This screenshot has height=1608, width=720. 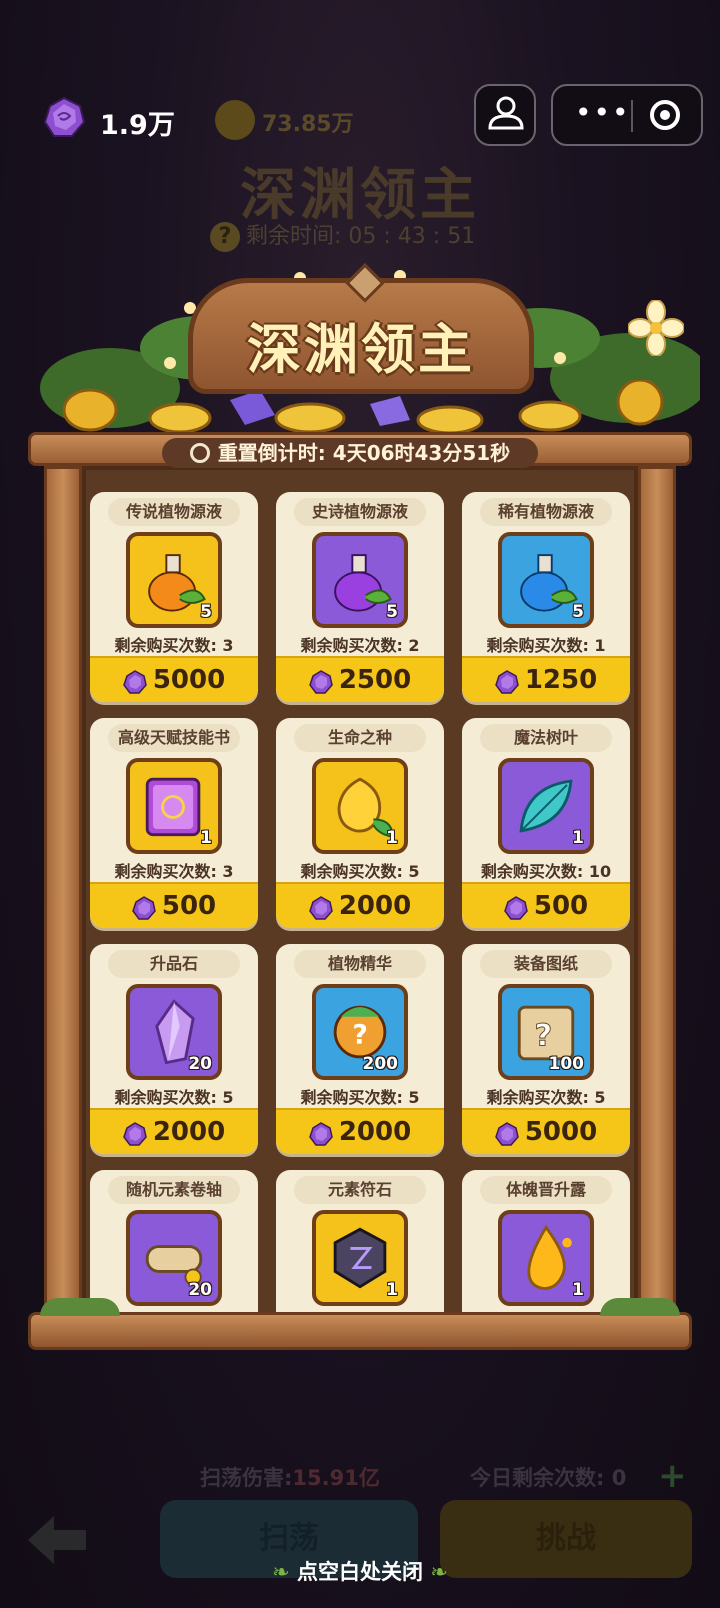 I want to click on shop-item-card: 魔法树叶 1 剩余购买次数: 10 500, so click(x=546, y=823).